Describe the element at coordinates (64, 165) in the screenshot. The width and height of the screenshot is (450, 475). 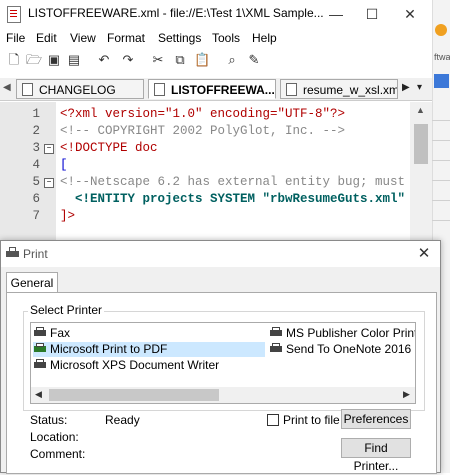
I see `code-line: [` at that location.